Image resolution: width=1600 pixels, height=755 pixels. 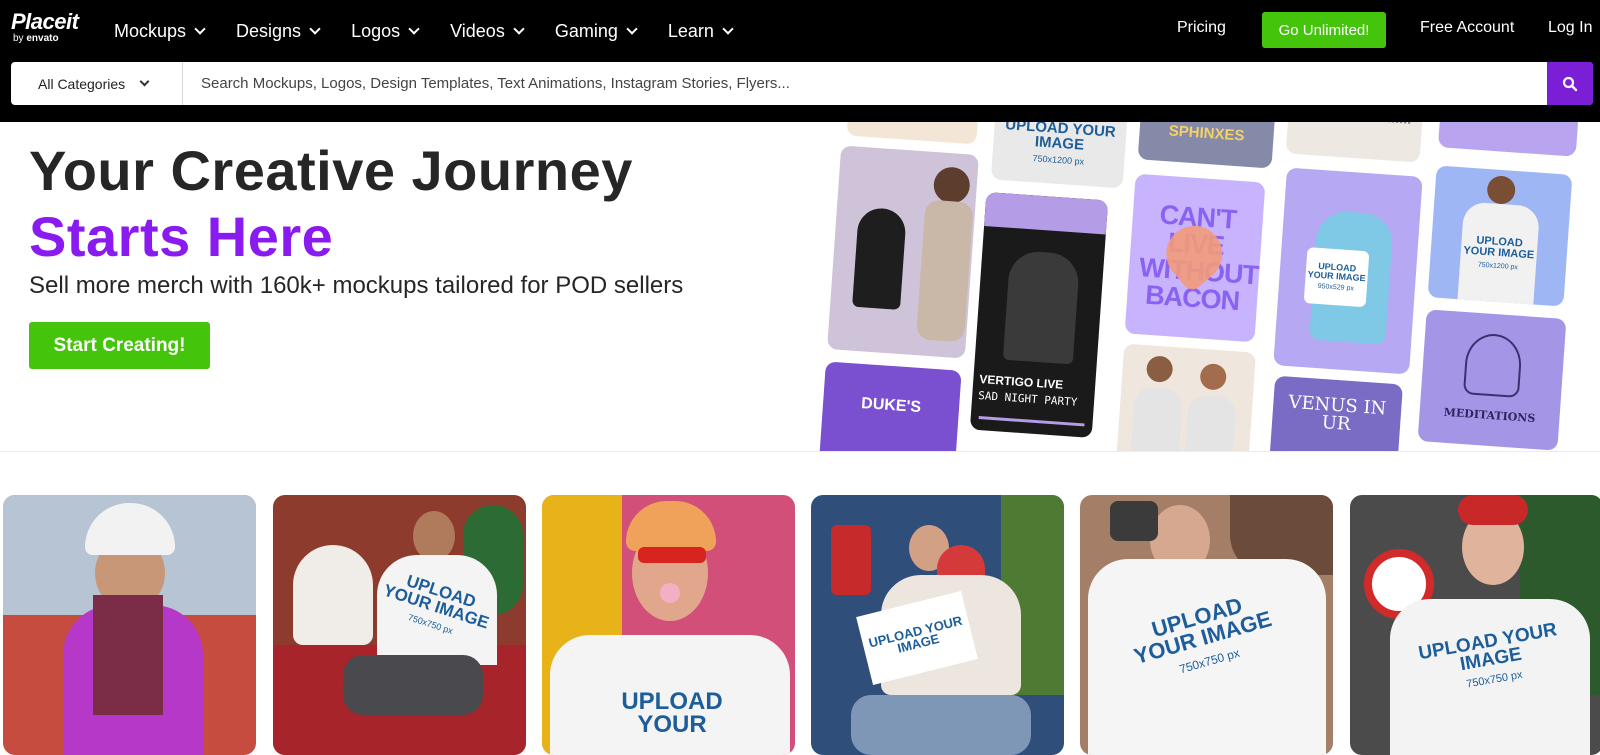 What do you see at coordinates (1195, 258) in the screenshot?
I see `collage-tile-bacon: CAN'T LIVE WITHOUT BACON` at bounding box center [1195, 258].